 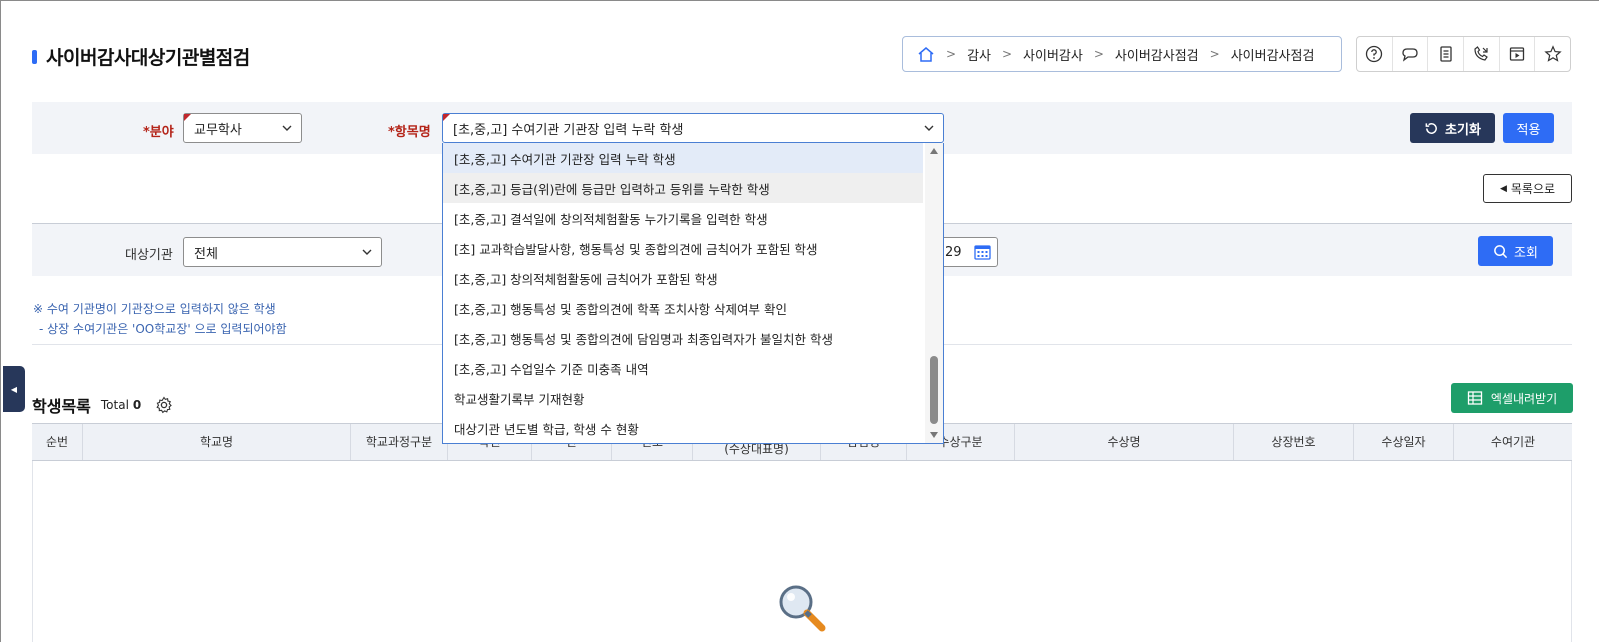 I want to click on note-line: ※ 수여 기관명이 기관장으로 입력하지 않은 학생, so click(x=154, y=309).